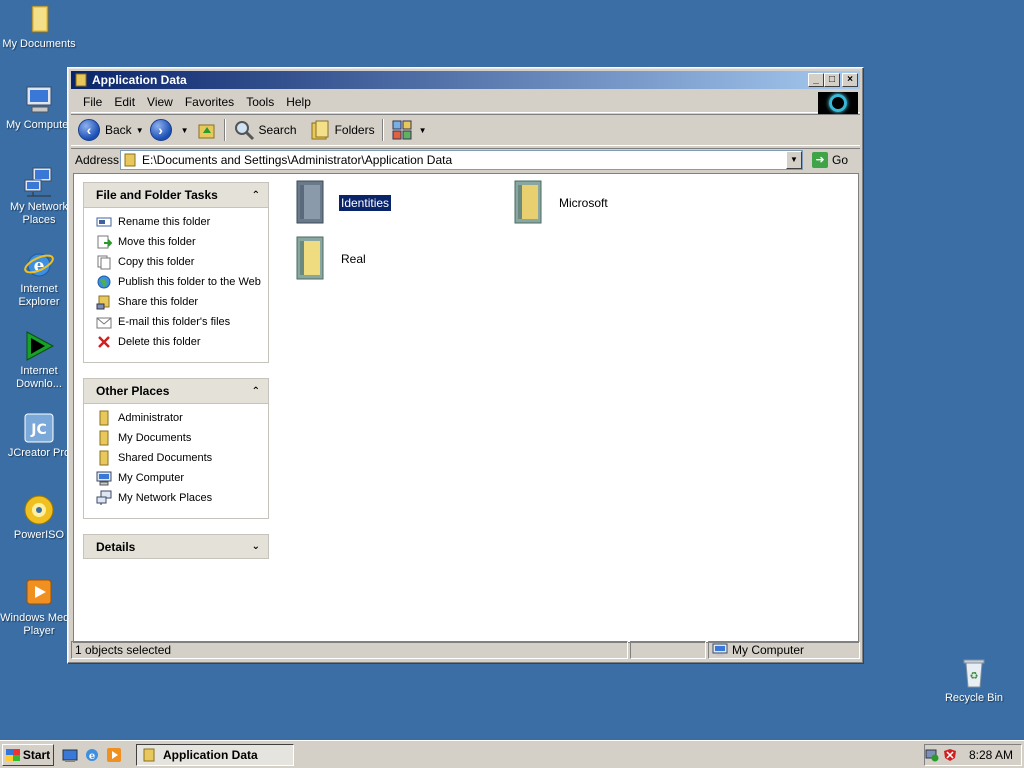  What do you see at coordinates (209, 102) in the screenshot?
I see `menu-favorites: Favorites` at bounding box center [209, 102].